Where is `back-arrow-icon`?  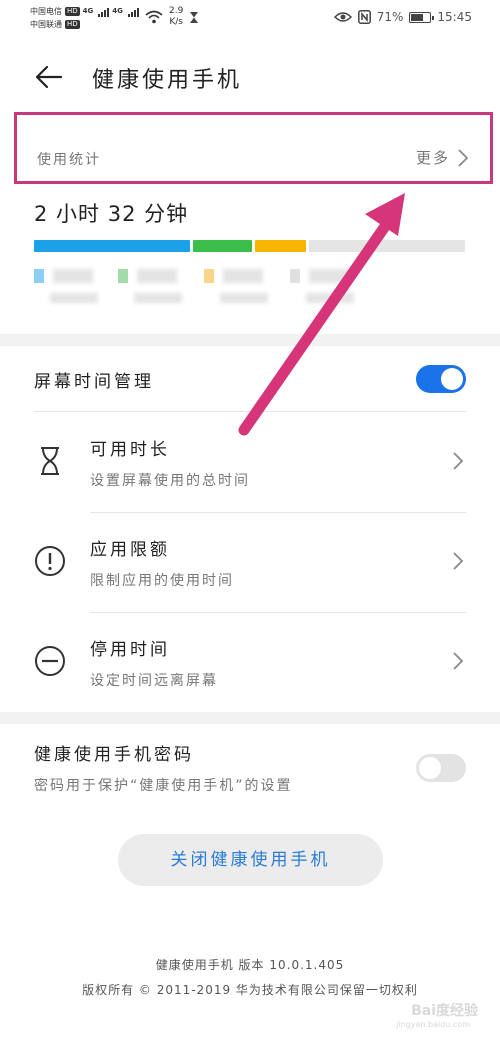 back-arrow-icon is located at coordinates (49, 77).